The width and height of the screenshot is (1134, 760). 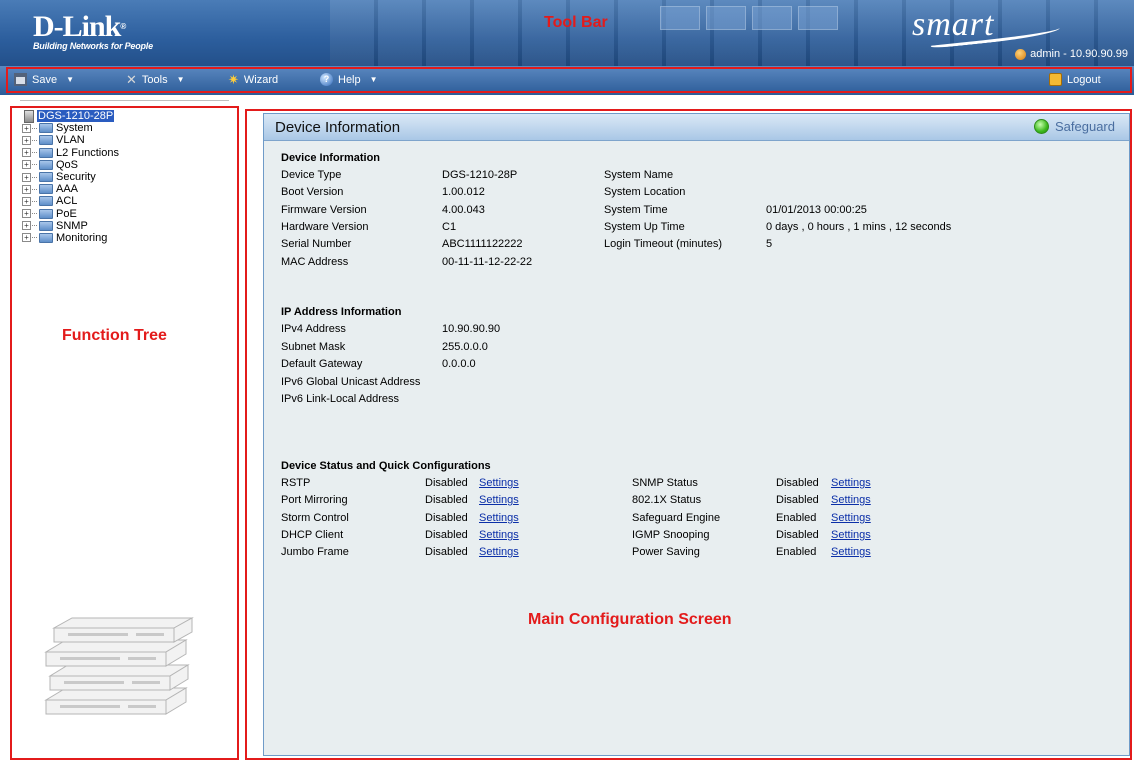 I want to click on tree-item-l2-functions: + L2 Functions, so click(x=127, y=153).